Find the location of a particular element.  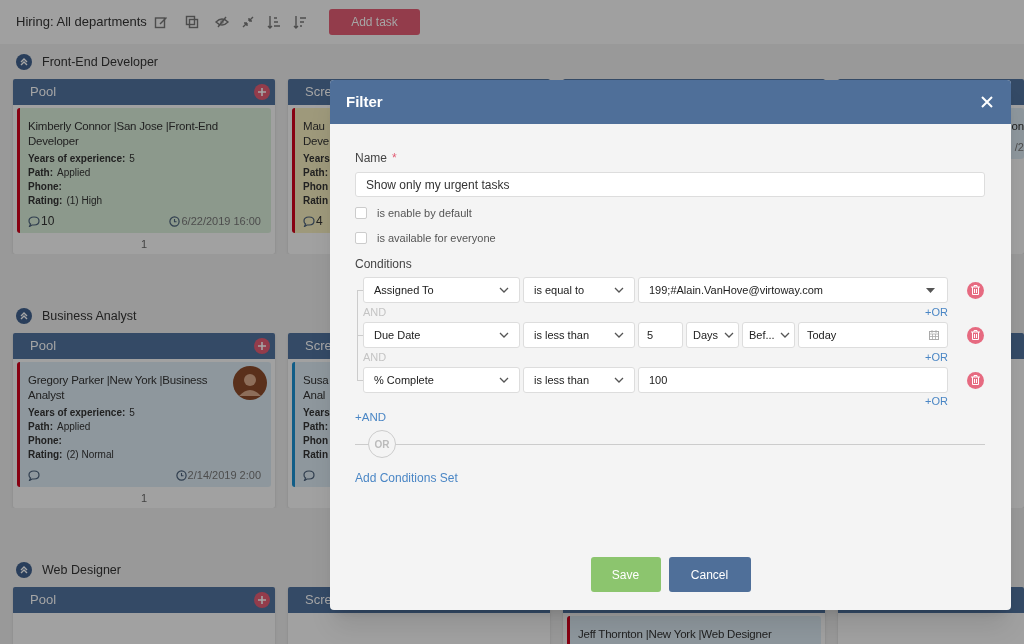

section-label: Conditions is located at coordinates (383, 263).